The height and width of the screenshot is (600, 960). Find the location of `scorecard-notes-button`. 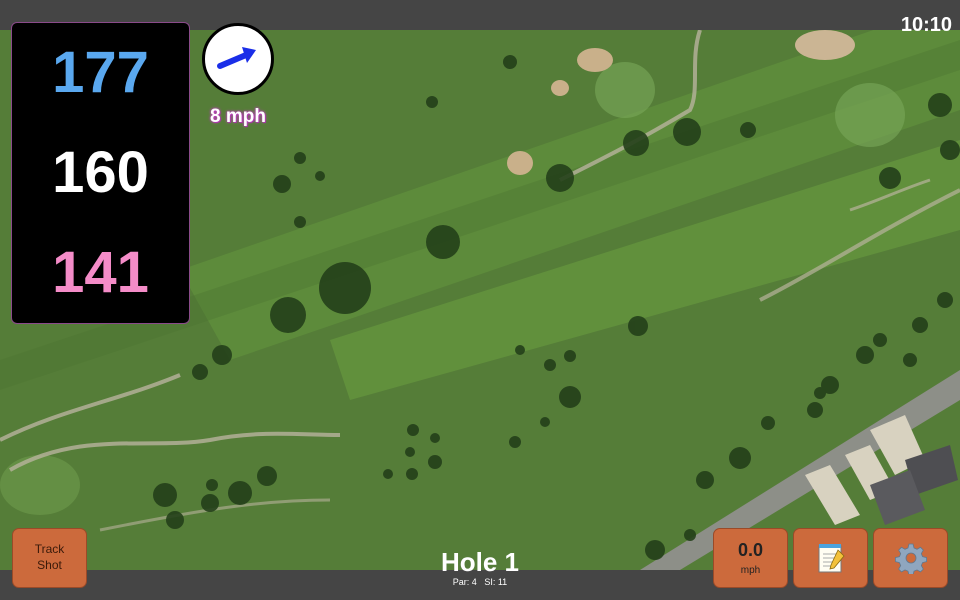

scorecard-notes-button is located at coordinates (830, 558).